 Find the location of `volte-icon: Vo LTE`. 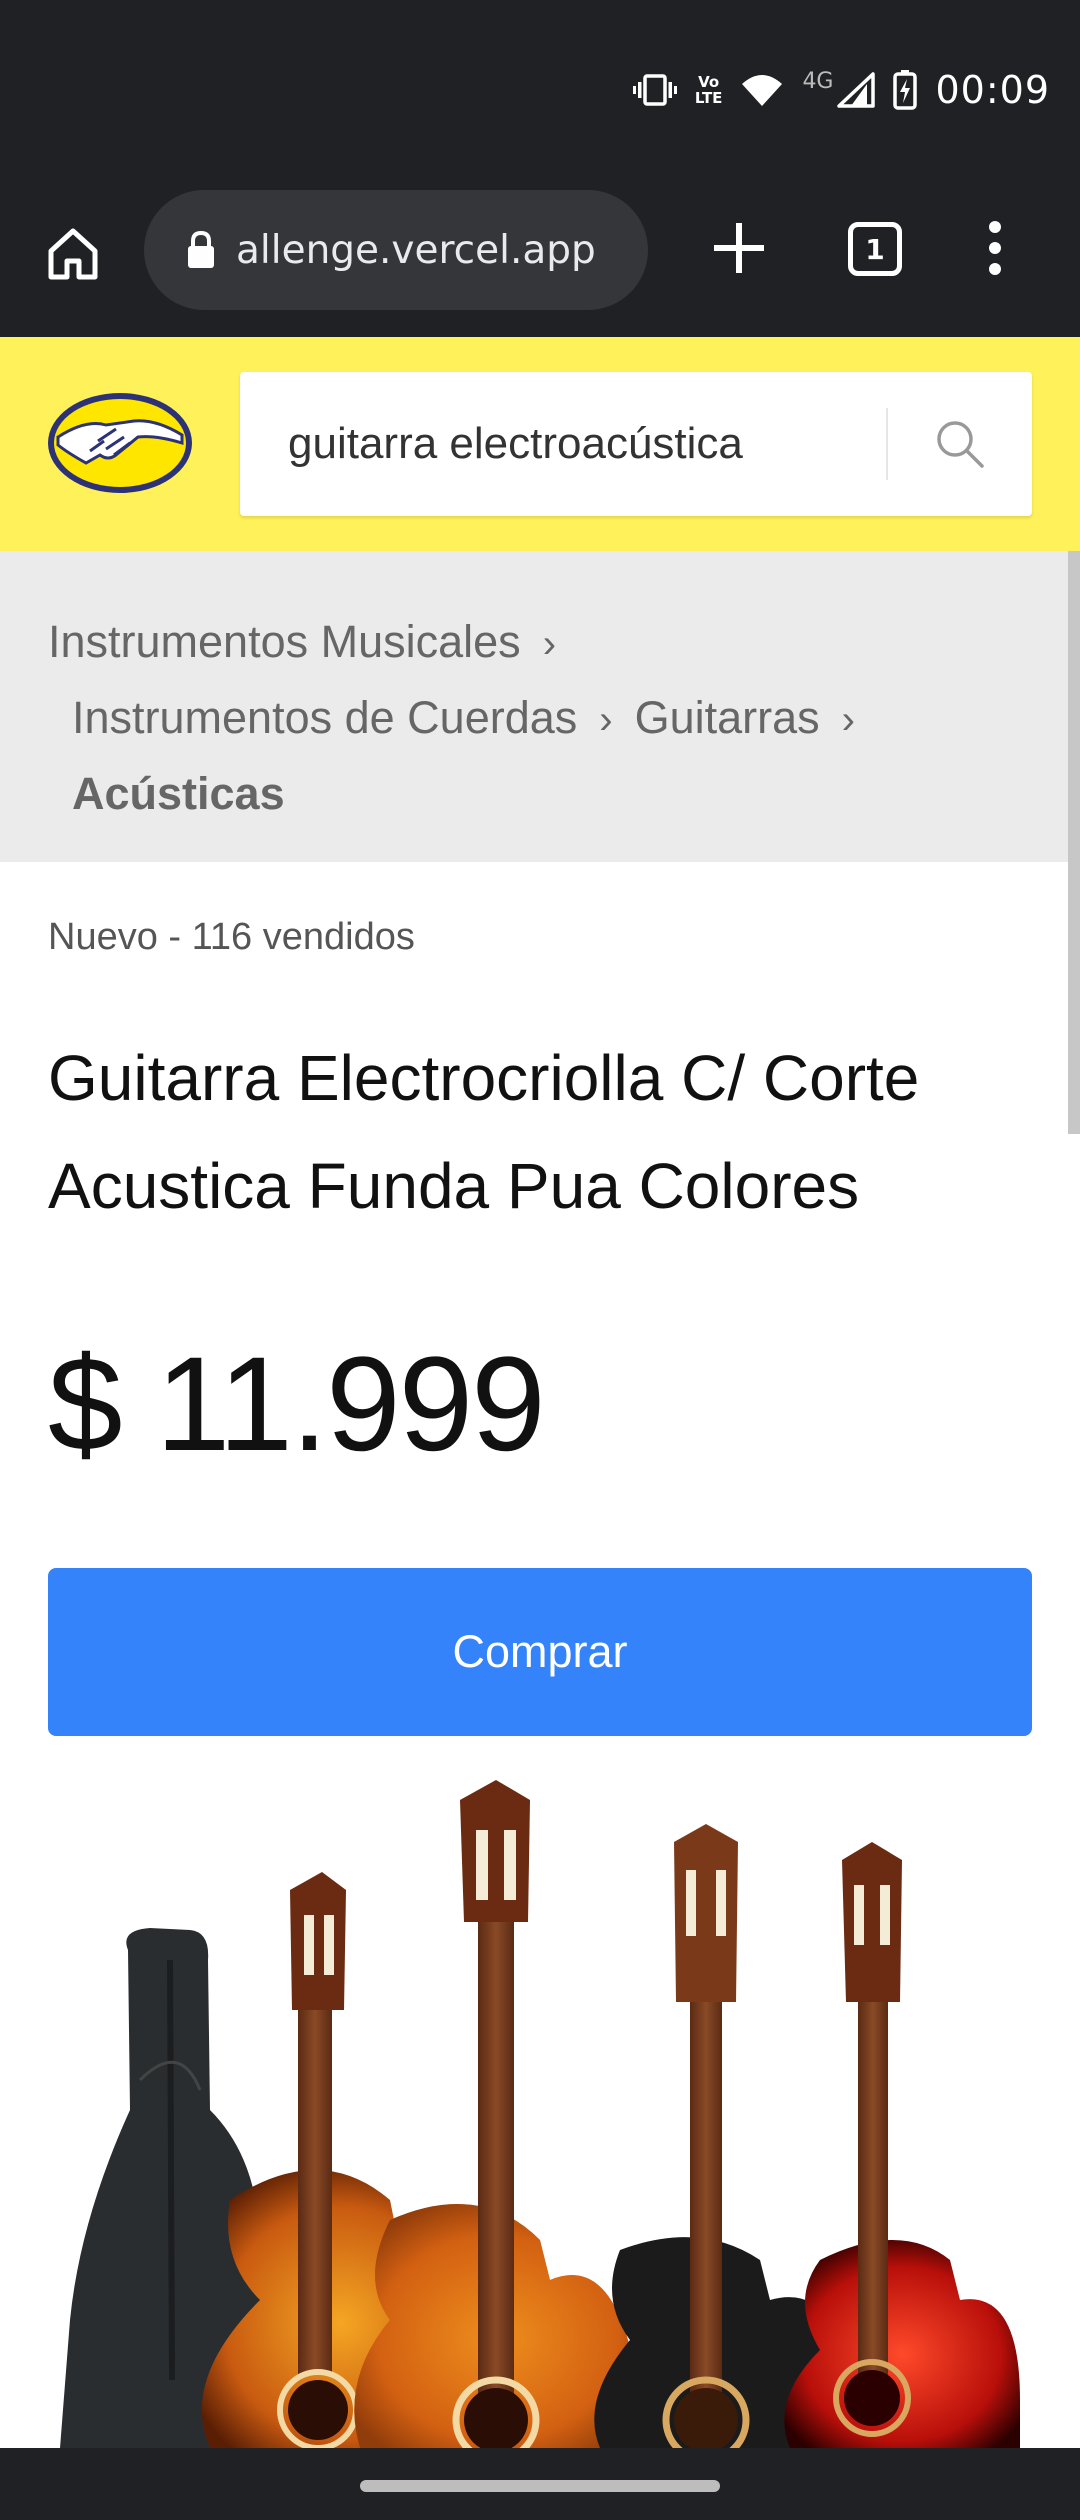

volte-icon: Vo LTE is located at coordinates (708, 90).